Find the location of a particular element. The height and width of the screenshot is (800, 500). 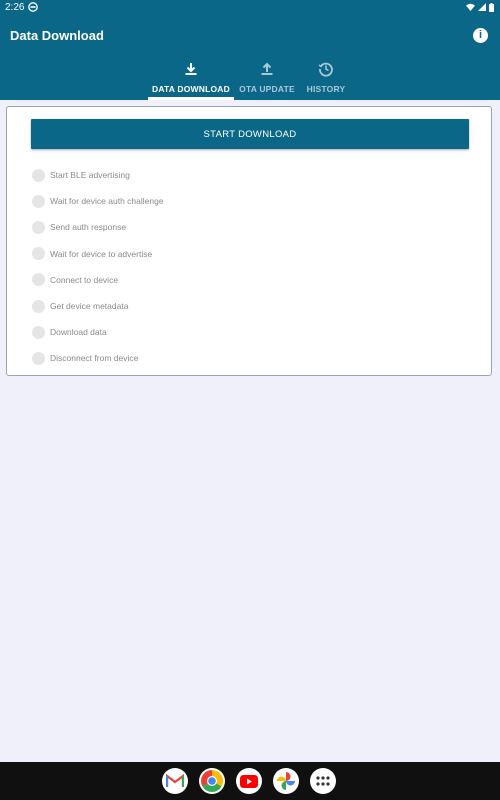

system-nav-bar is located at coordinates (250, 781).